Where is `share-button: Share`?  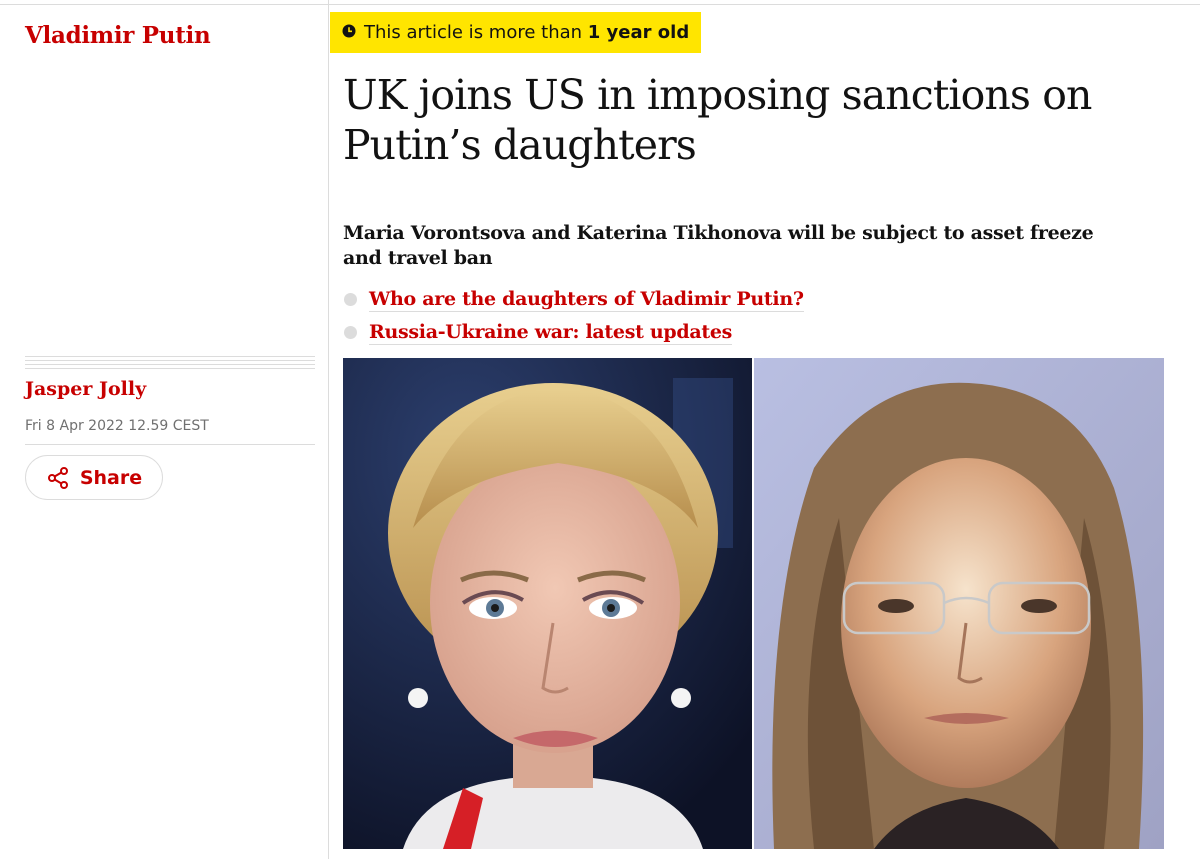 share-button: Share is located at coordinates (94, 477).